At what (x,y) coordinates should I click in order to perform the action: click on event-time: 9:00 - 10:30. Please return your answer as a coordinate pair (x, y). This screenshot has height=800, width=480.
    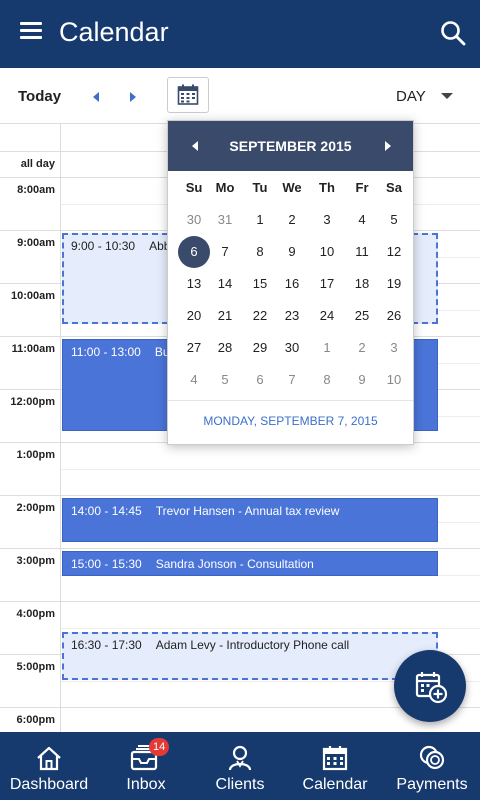
    Looking at the image, I should click on (103, 246).